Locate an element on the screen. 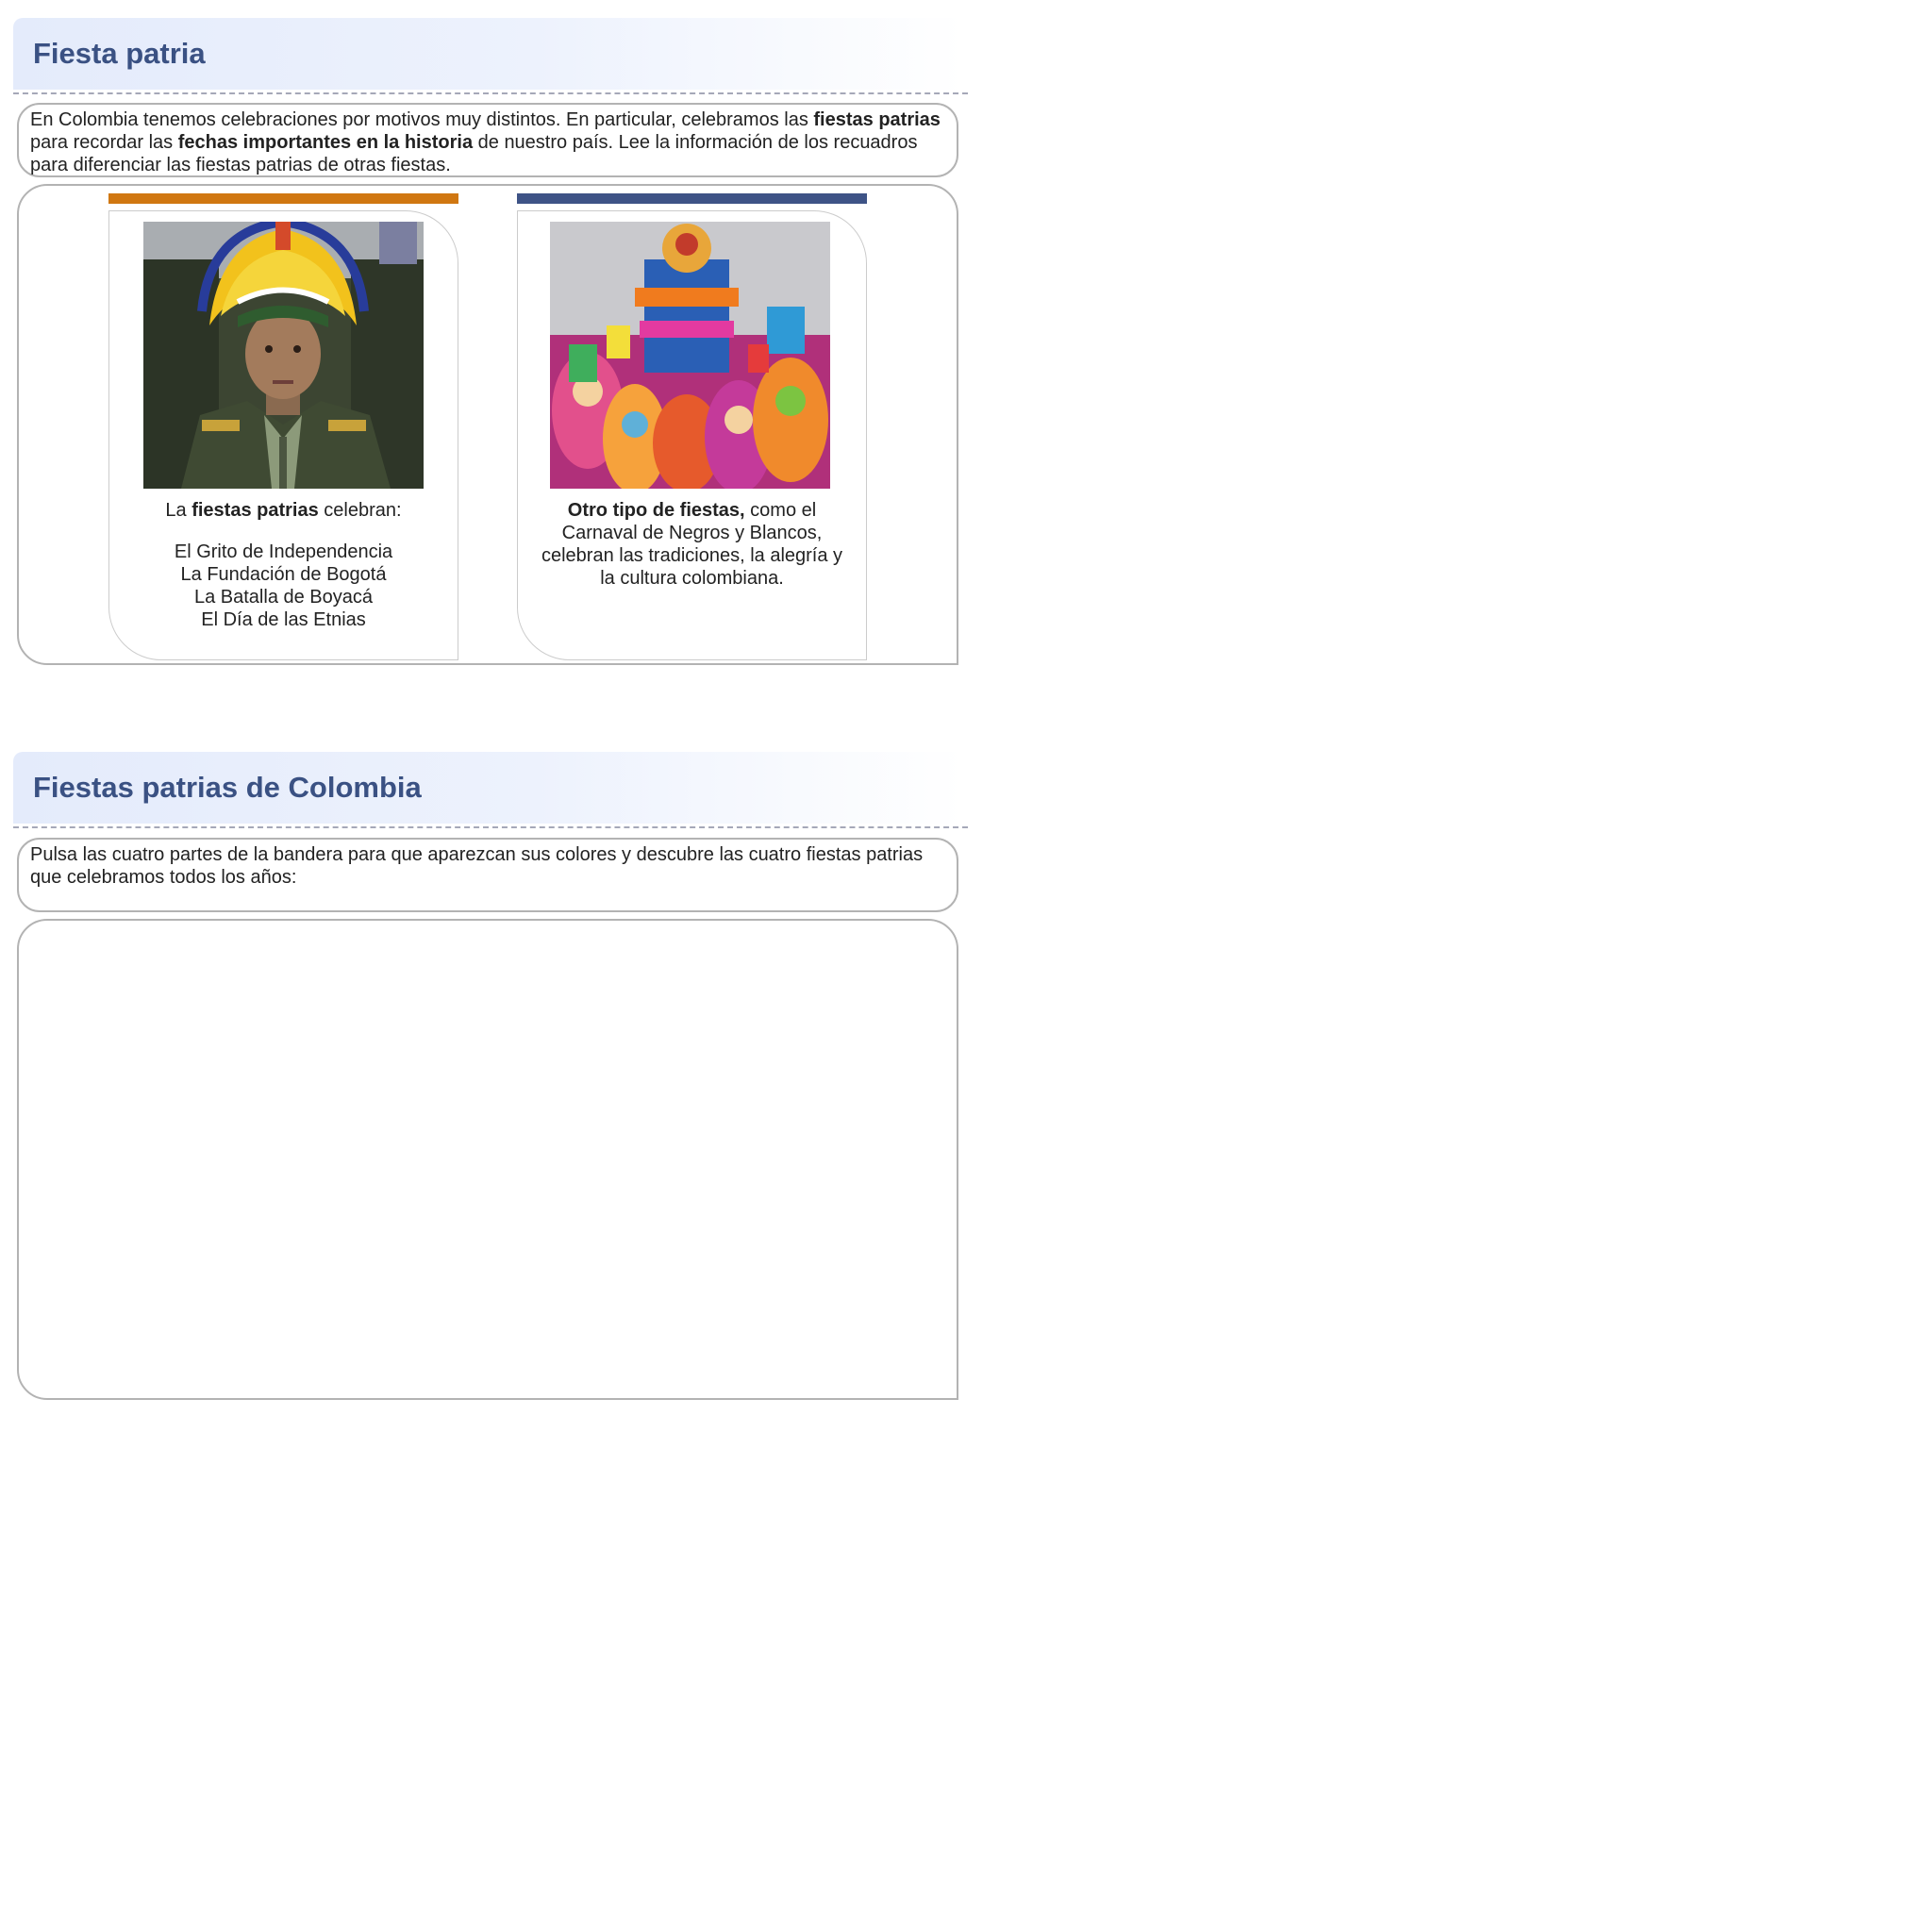 The width and height of the screenshot is (1932, 1932). list-item: El Grito de Independencia is located at coordinates (283, 551).